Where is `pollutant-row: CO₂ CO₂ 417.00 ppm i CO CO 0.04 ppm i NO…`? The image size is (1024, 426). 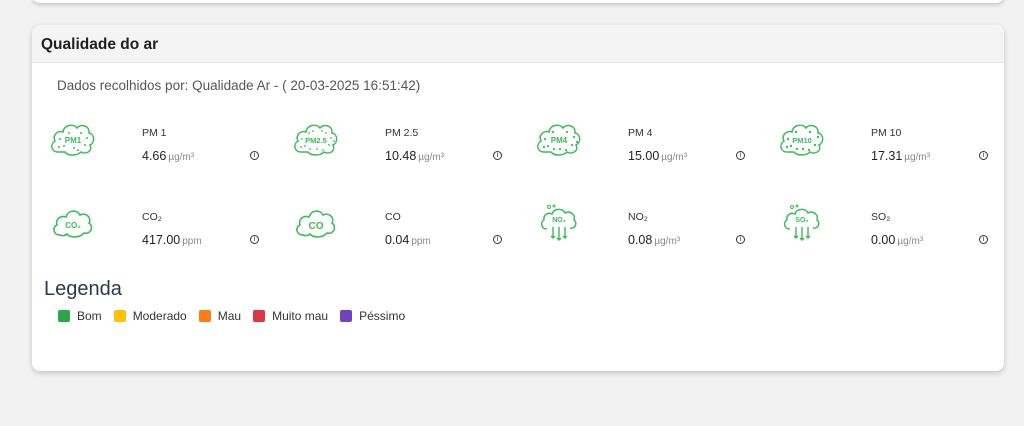 pollutant-row: CO₂ CO₂ 417.00 ppm i CO CO 0.04 ppm i NO… is located at coordinates (518, 233).